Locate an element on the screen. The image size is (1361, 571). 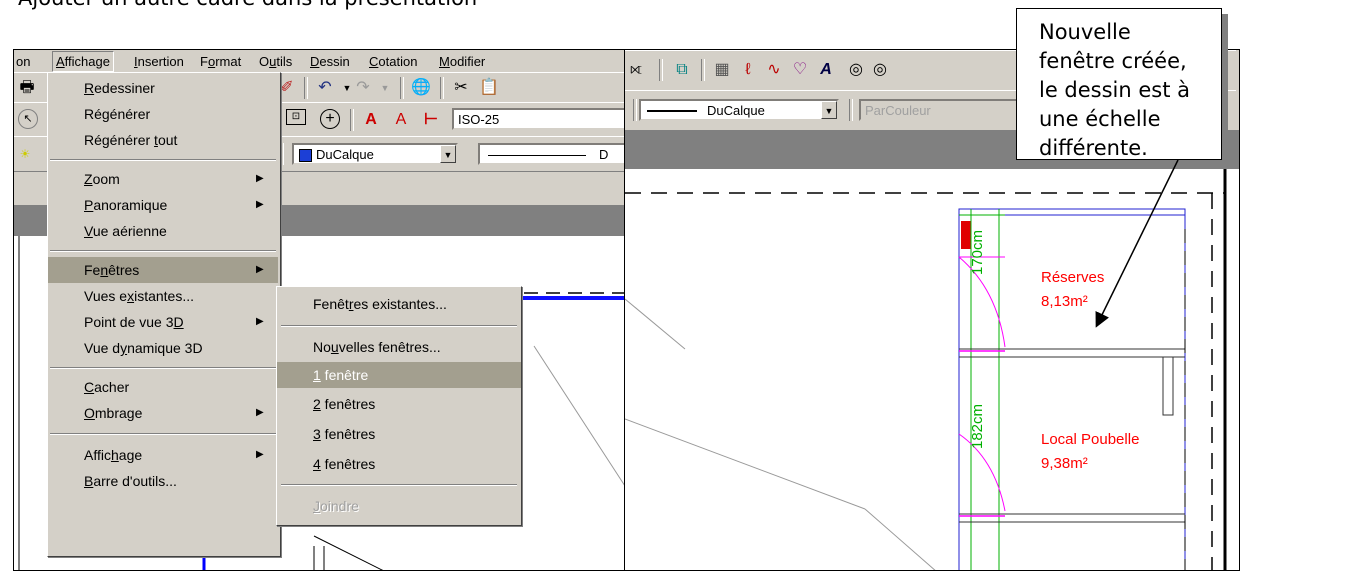
color-dropdown-button: ▼ is located at coordinates (448, 154).